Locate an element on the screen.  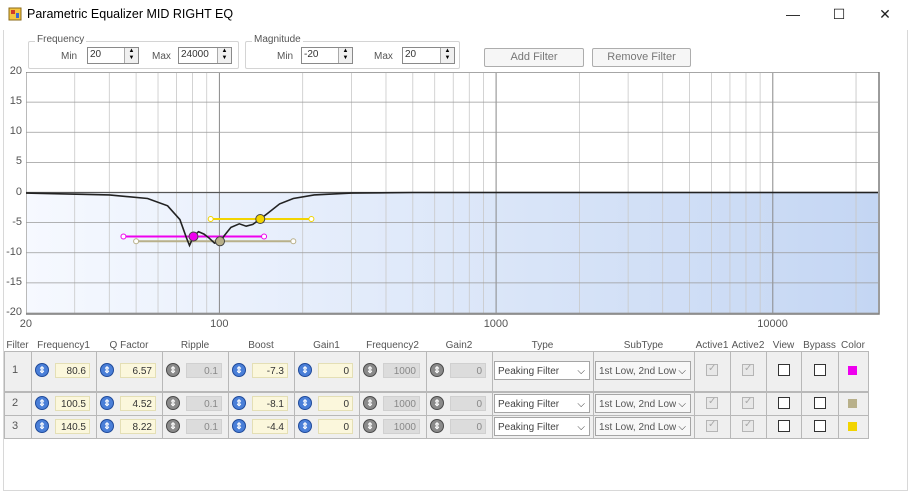
magnitude-max-spinner: 20 ▲ ▼ is located at coordinates (428, 55).